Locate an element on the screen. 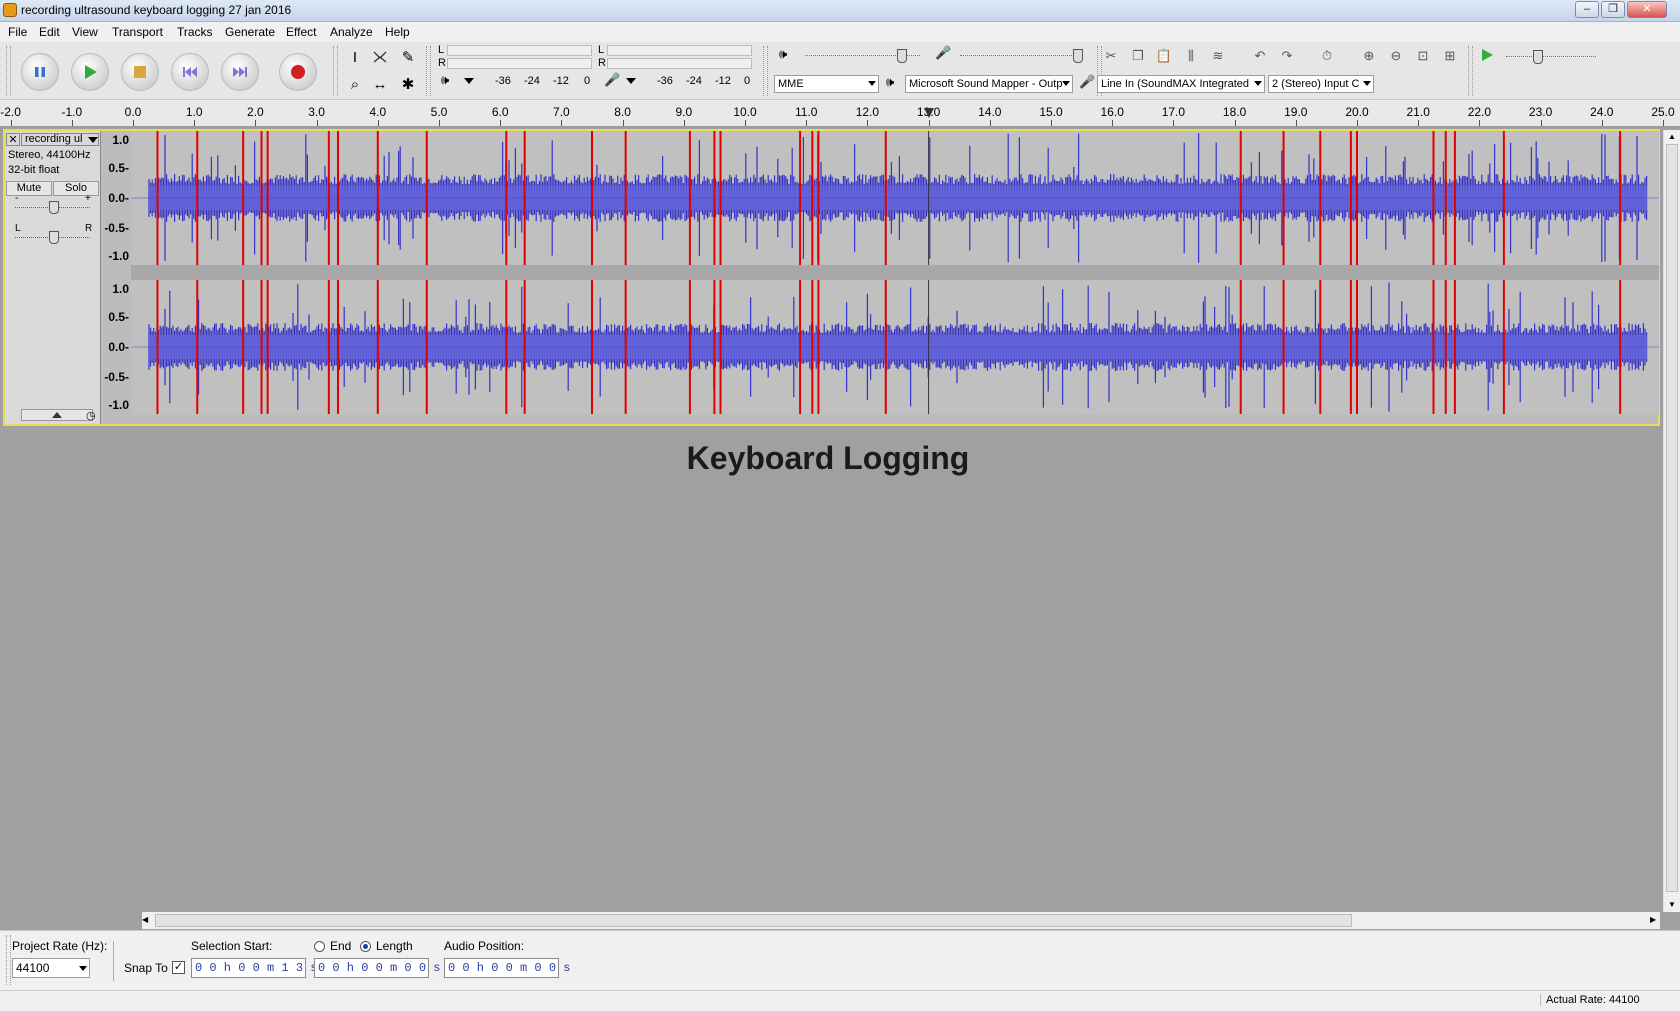 The width and height of the screenshot is (1680, 1011). scroll-right-icon: ▶ is located at coordinates (1653, 919).